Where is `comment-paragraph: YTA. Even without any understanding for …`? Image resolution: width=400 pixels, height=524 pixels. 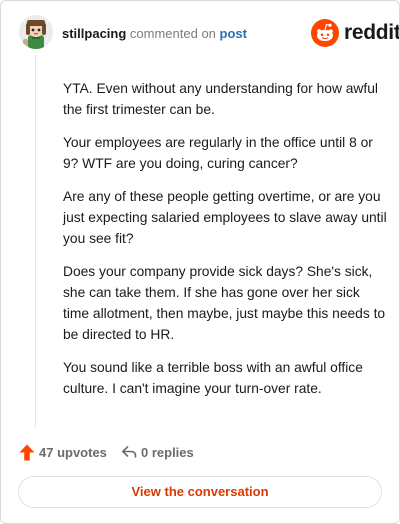
comment-paragraph: YTA. Even without any understanding for … is located at coordinates (220, 99).